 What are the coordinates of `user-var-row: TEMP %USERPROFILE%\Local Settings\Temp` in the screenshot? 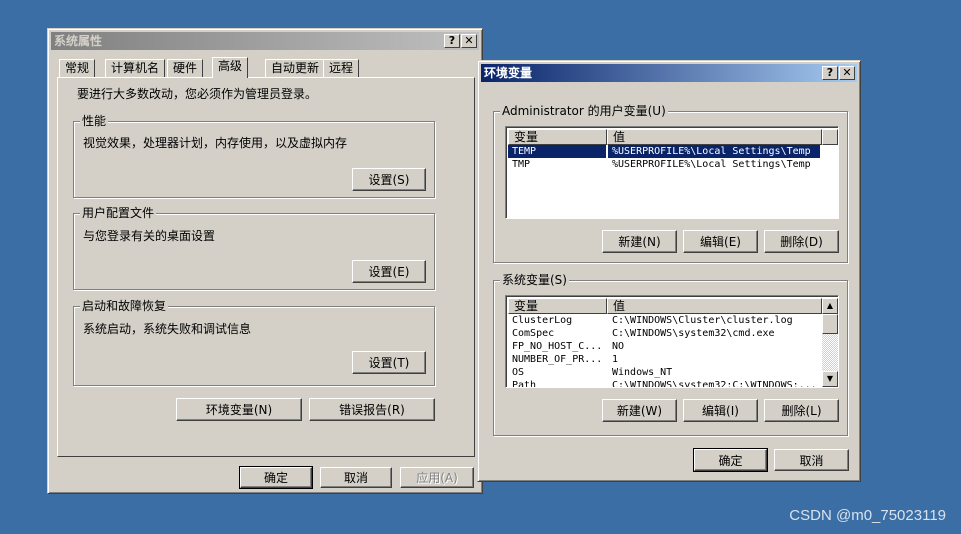 It's located at (673, 151).